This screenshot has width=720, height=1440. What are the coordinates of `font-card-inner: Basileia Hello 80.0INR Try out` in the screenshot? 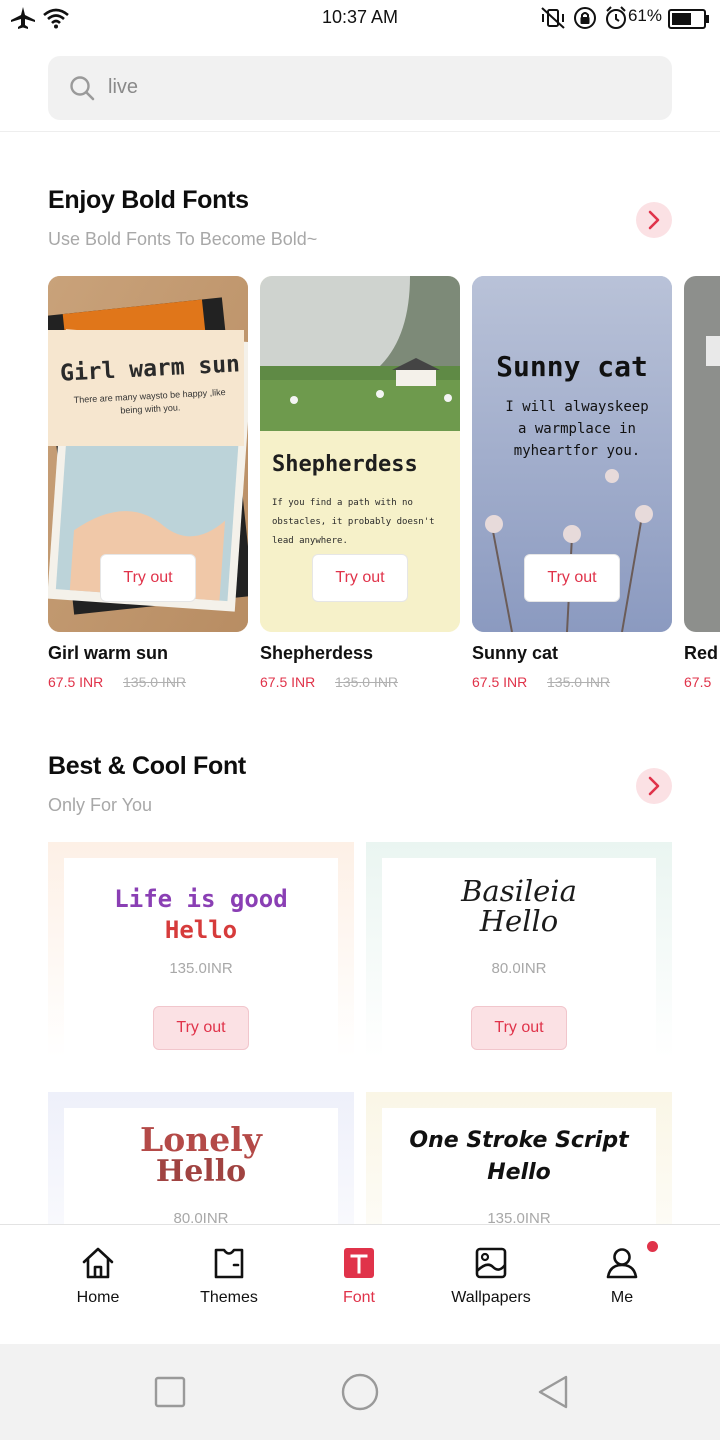 It's located at (519, 958).